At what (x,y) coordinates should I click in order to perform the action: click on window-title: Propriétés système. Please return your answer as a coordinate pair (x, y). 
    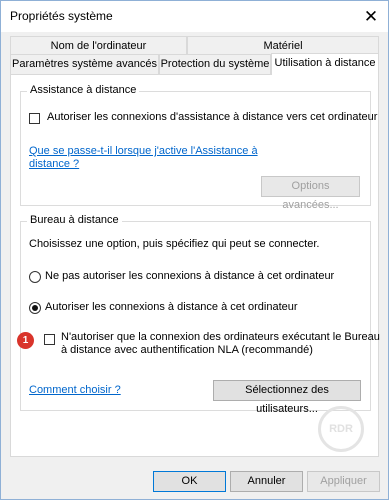
    Looking at the image, I should click on (61, 16).